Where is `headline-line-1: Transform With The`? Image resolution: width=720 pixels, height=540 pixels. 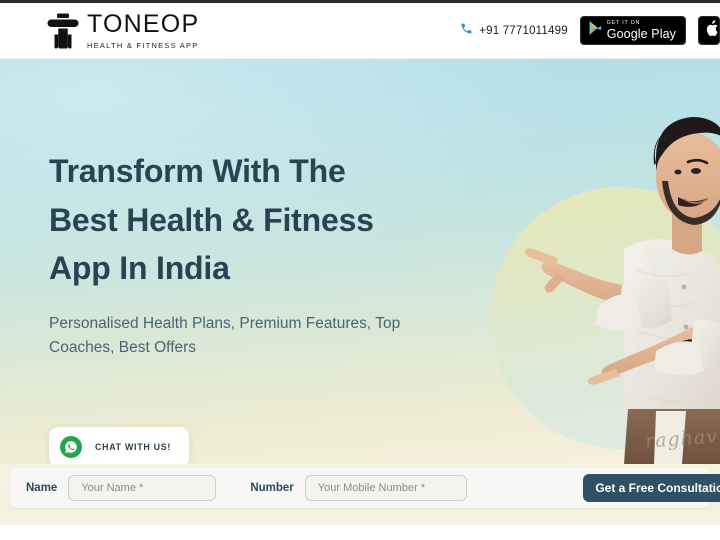 headline-line-1: Transform With The is located at coordinates (197, 171).